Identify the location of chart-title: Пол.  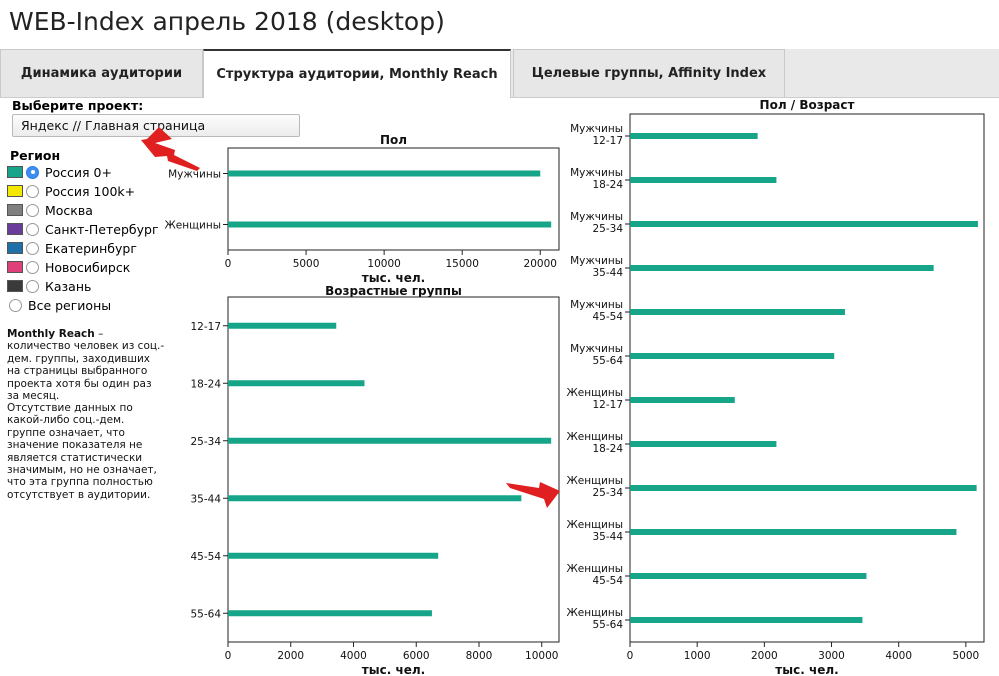
(393, 140).